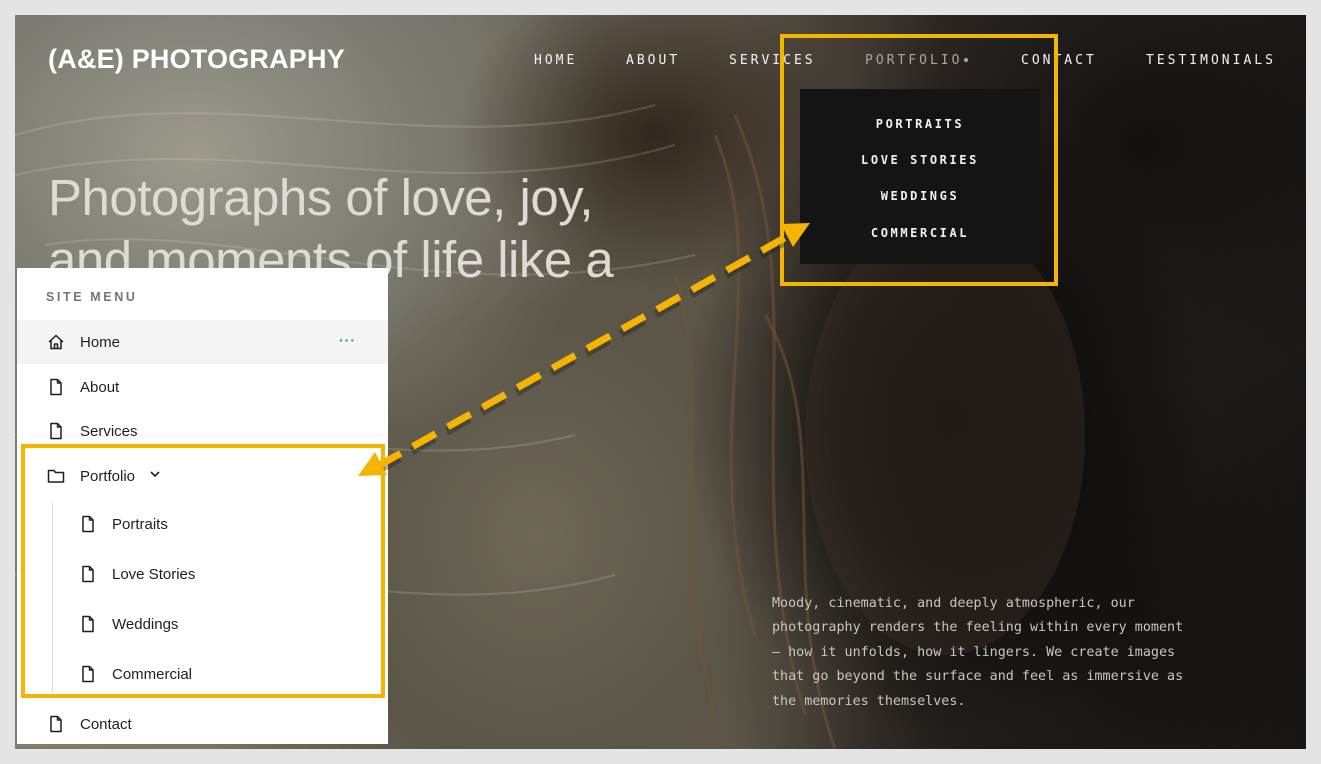 The image size is (1321, 764). What do you see at coordinates (919, 160) in the screenshot?
I see `dropdown-highlight-box` at bounding box center [919, 160].